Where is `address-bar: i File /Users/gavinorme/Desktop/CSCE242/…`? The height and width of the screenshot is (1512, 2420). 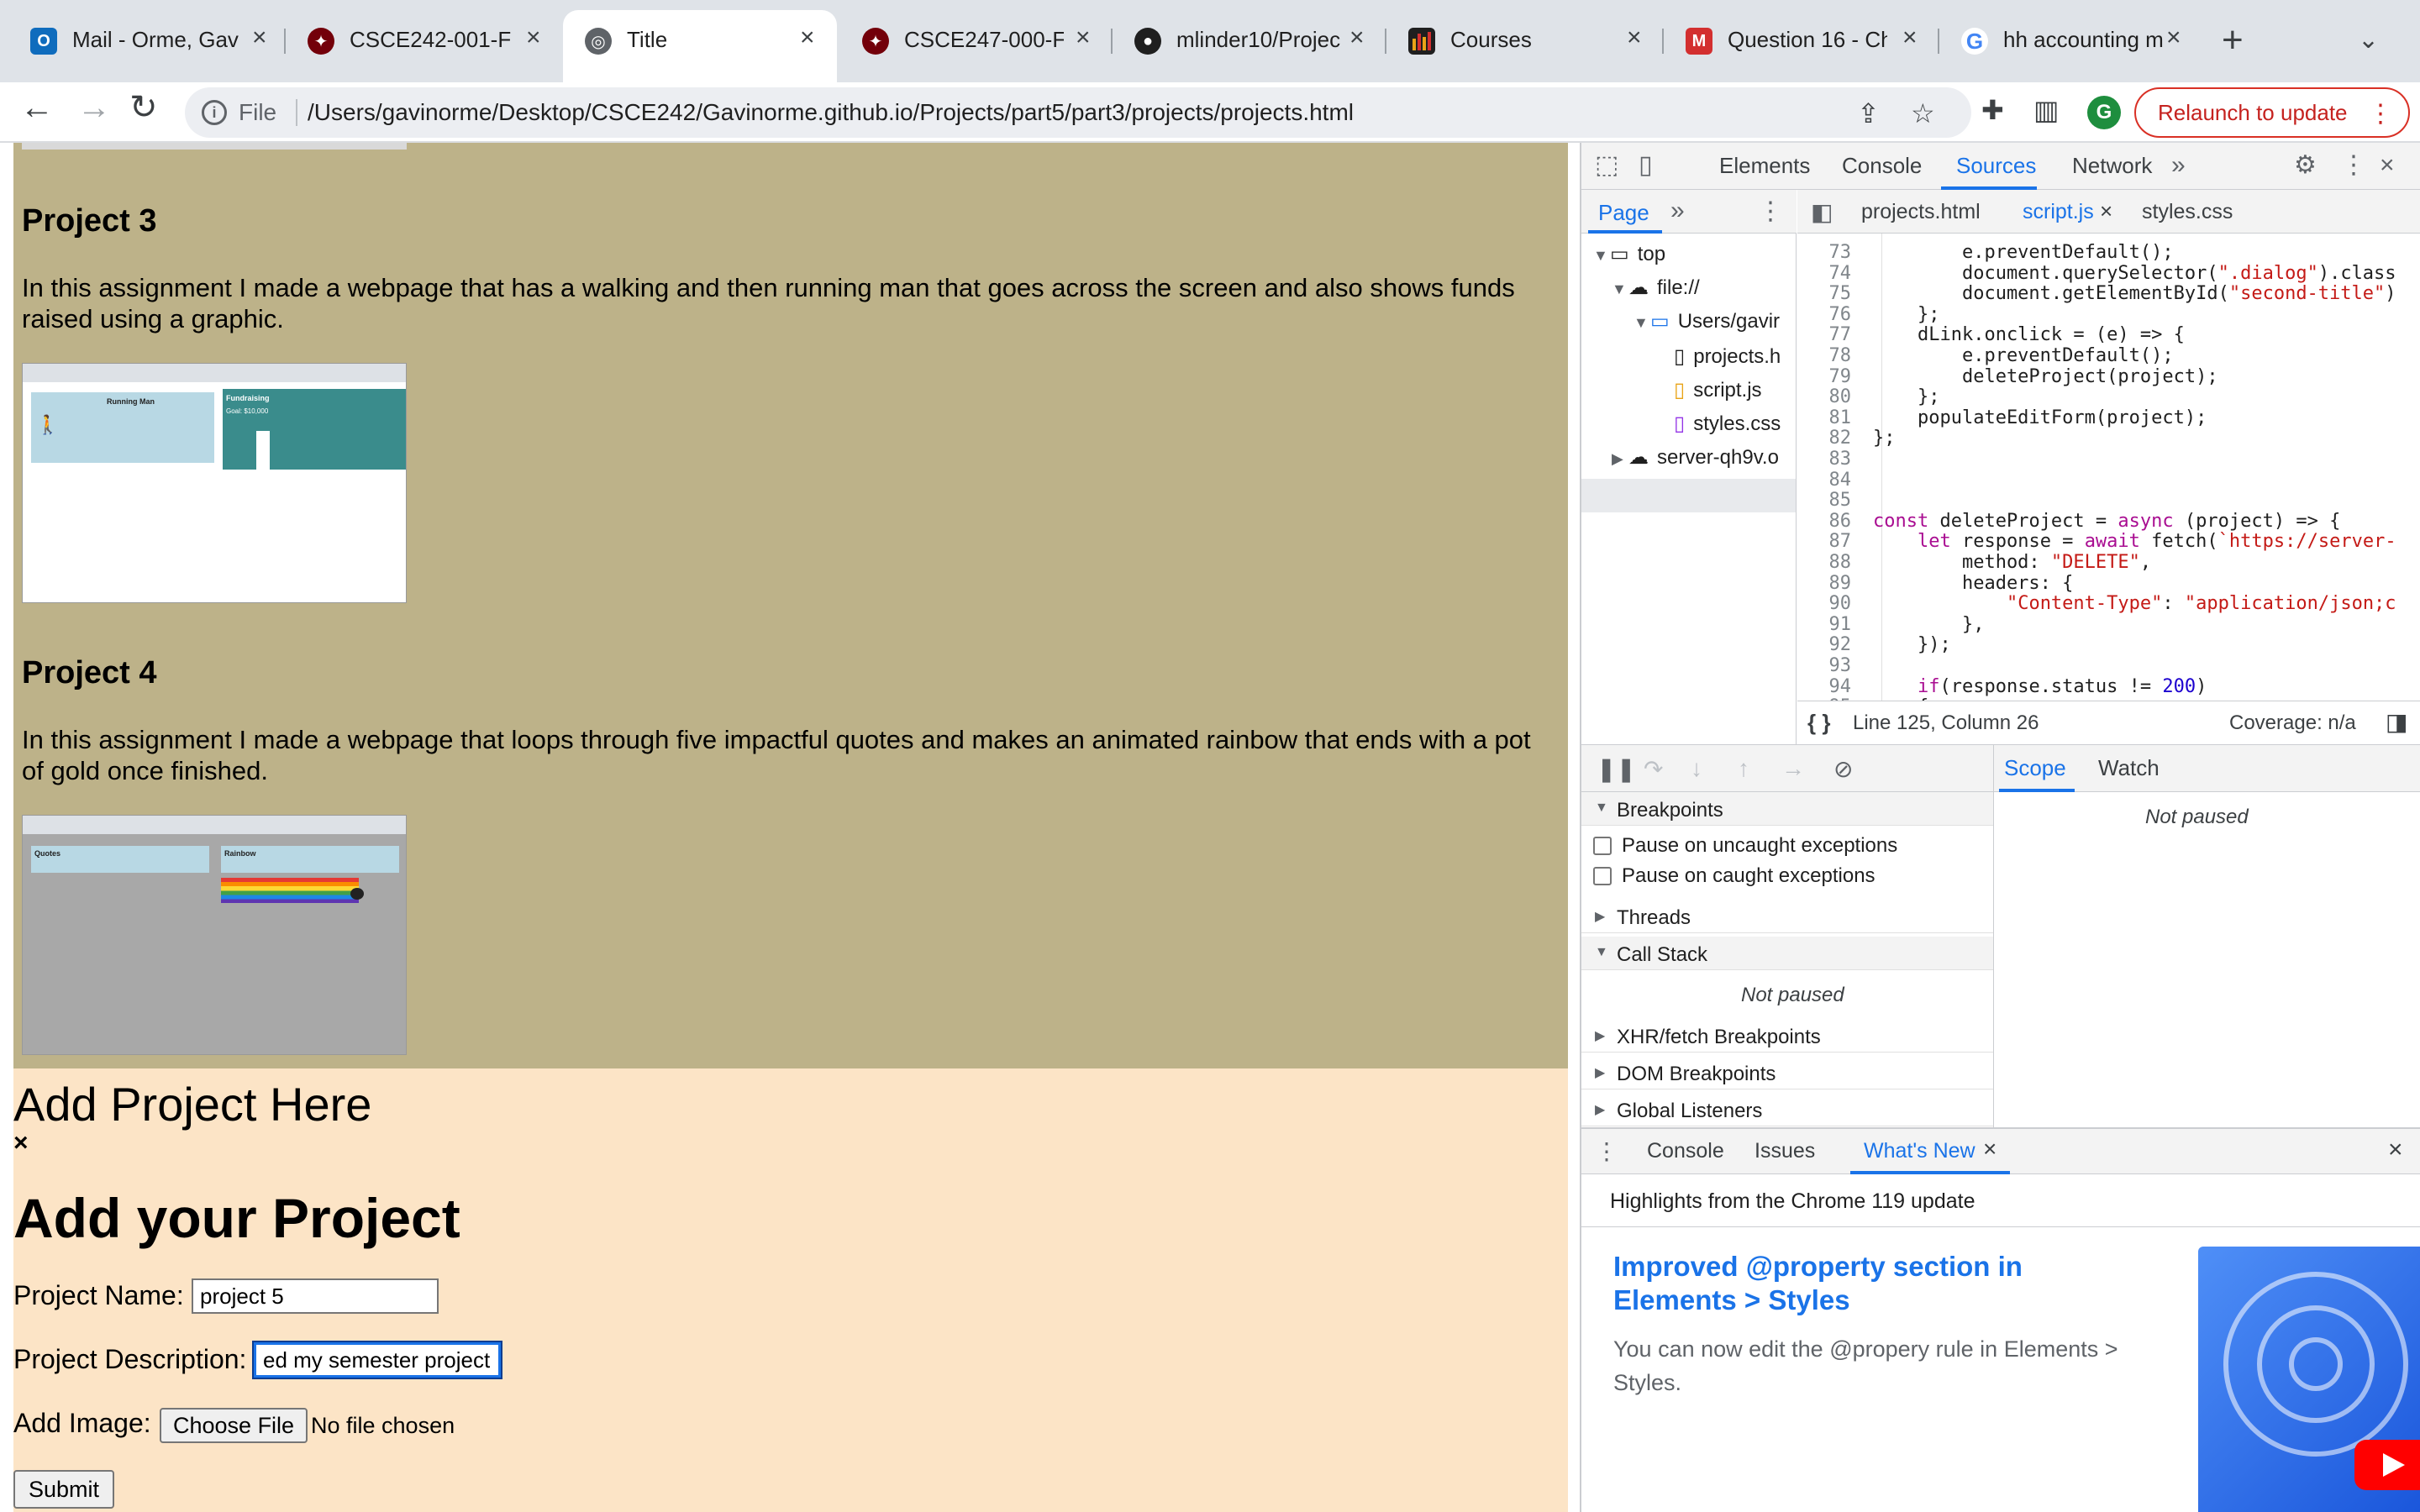 address-bar: i File /Users/gavinorme/Desktop/CSCE242/… is located at coordinates (1078, 112).